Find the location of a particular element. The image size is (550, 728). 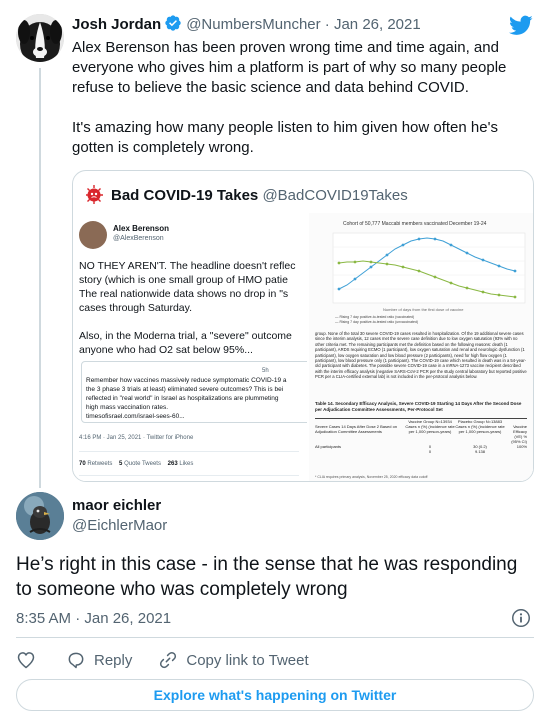

reply-label: Reply is located at coordinates (113, 660).